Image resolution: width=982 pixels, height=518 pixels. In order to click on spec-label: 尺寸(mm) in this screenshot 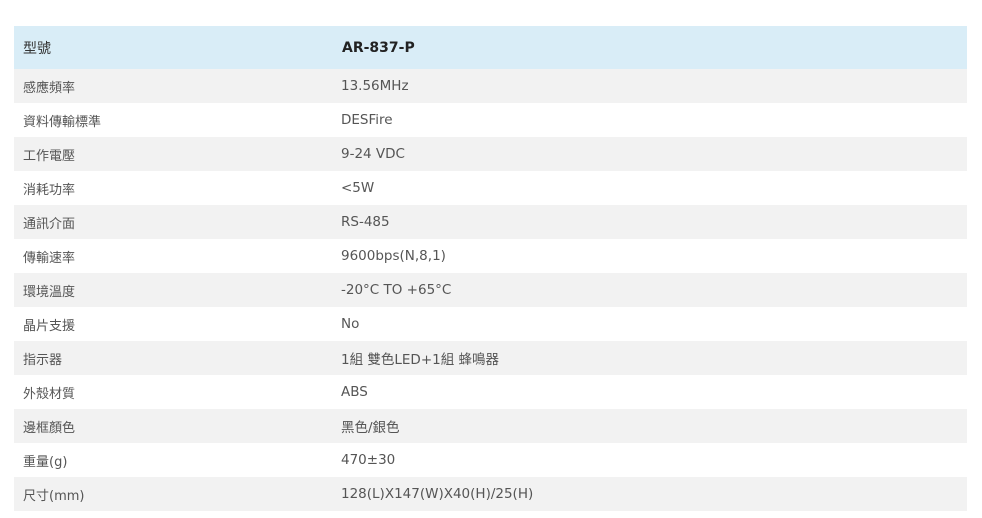, I will do `click(54, 496)`.